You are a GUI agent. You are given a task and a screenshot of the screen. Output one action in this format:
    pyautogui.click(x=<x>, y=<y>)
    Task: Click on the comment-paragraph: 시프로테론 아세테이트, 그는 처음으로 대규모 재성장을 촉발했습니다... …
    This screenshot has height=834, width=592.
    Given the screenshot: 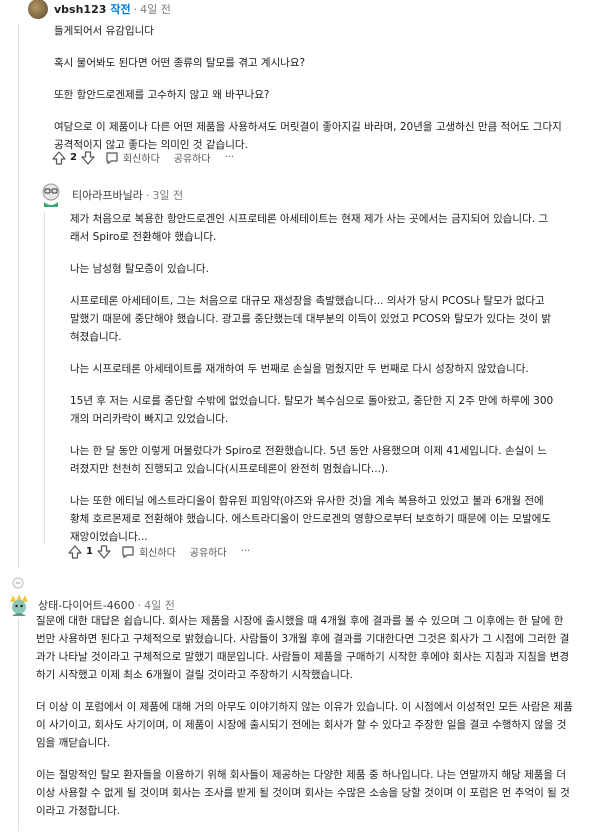 What is the action you would take?
    pyautogui.click(x=311, y=319)
    